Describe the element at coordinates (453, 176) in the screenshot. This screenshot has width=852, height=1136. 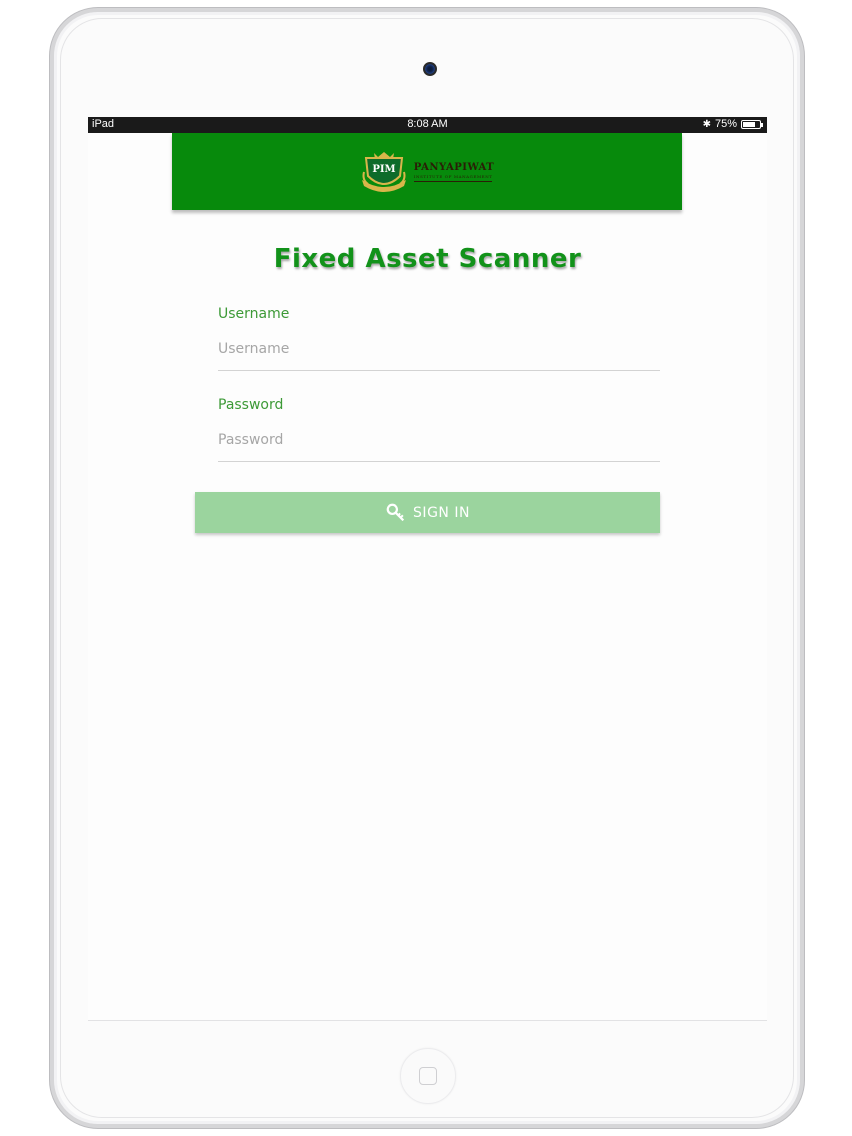
I see `logo-subtitle: INSTITUTE OF MANAGEMENT` at that location.